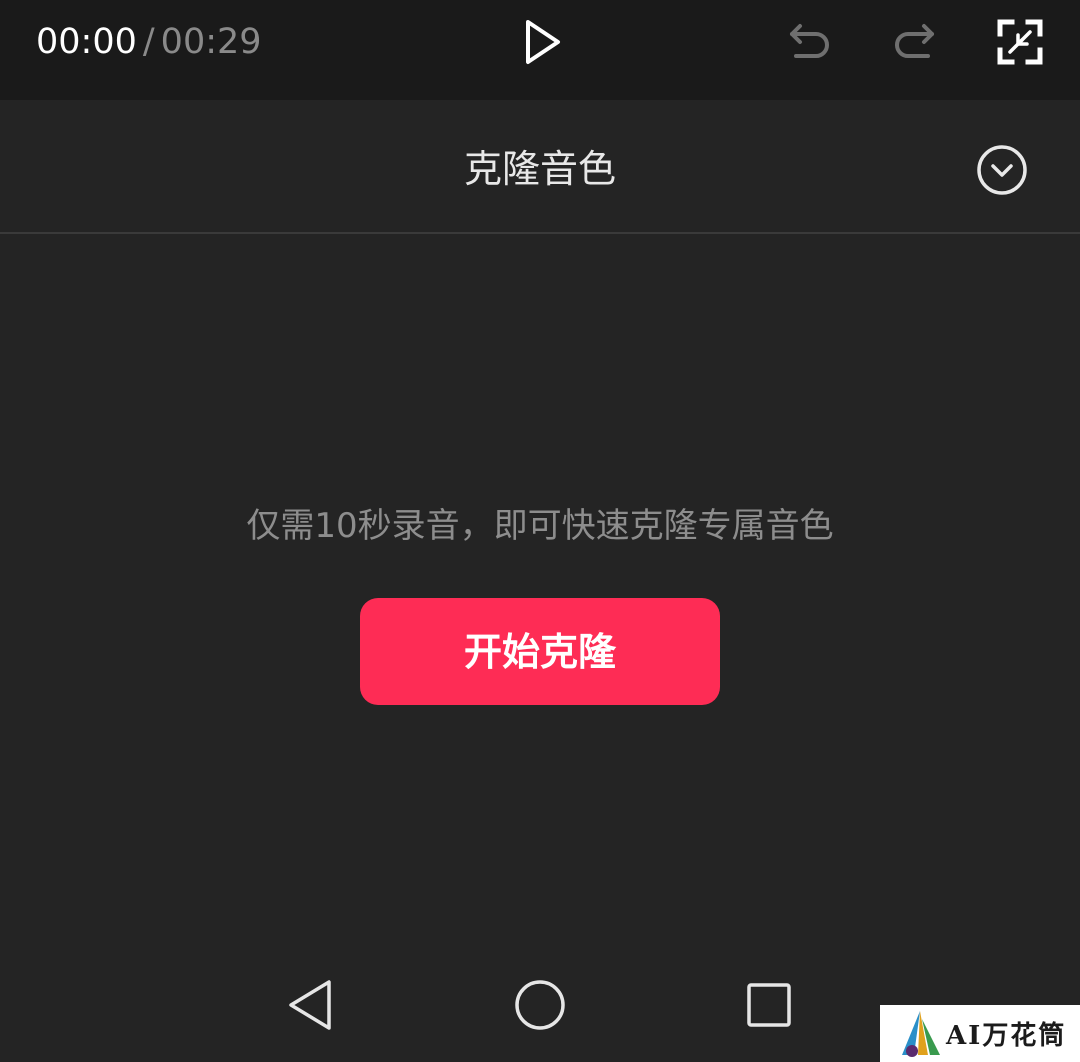 This screenshot has height=1062, width=1080. I want to click on playback-time: 00:00/00:29, so click(149, 42).